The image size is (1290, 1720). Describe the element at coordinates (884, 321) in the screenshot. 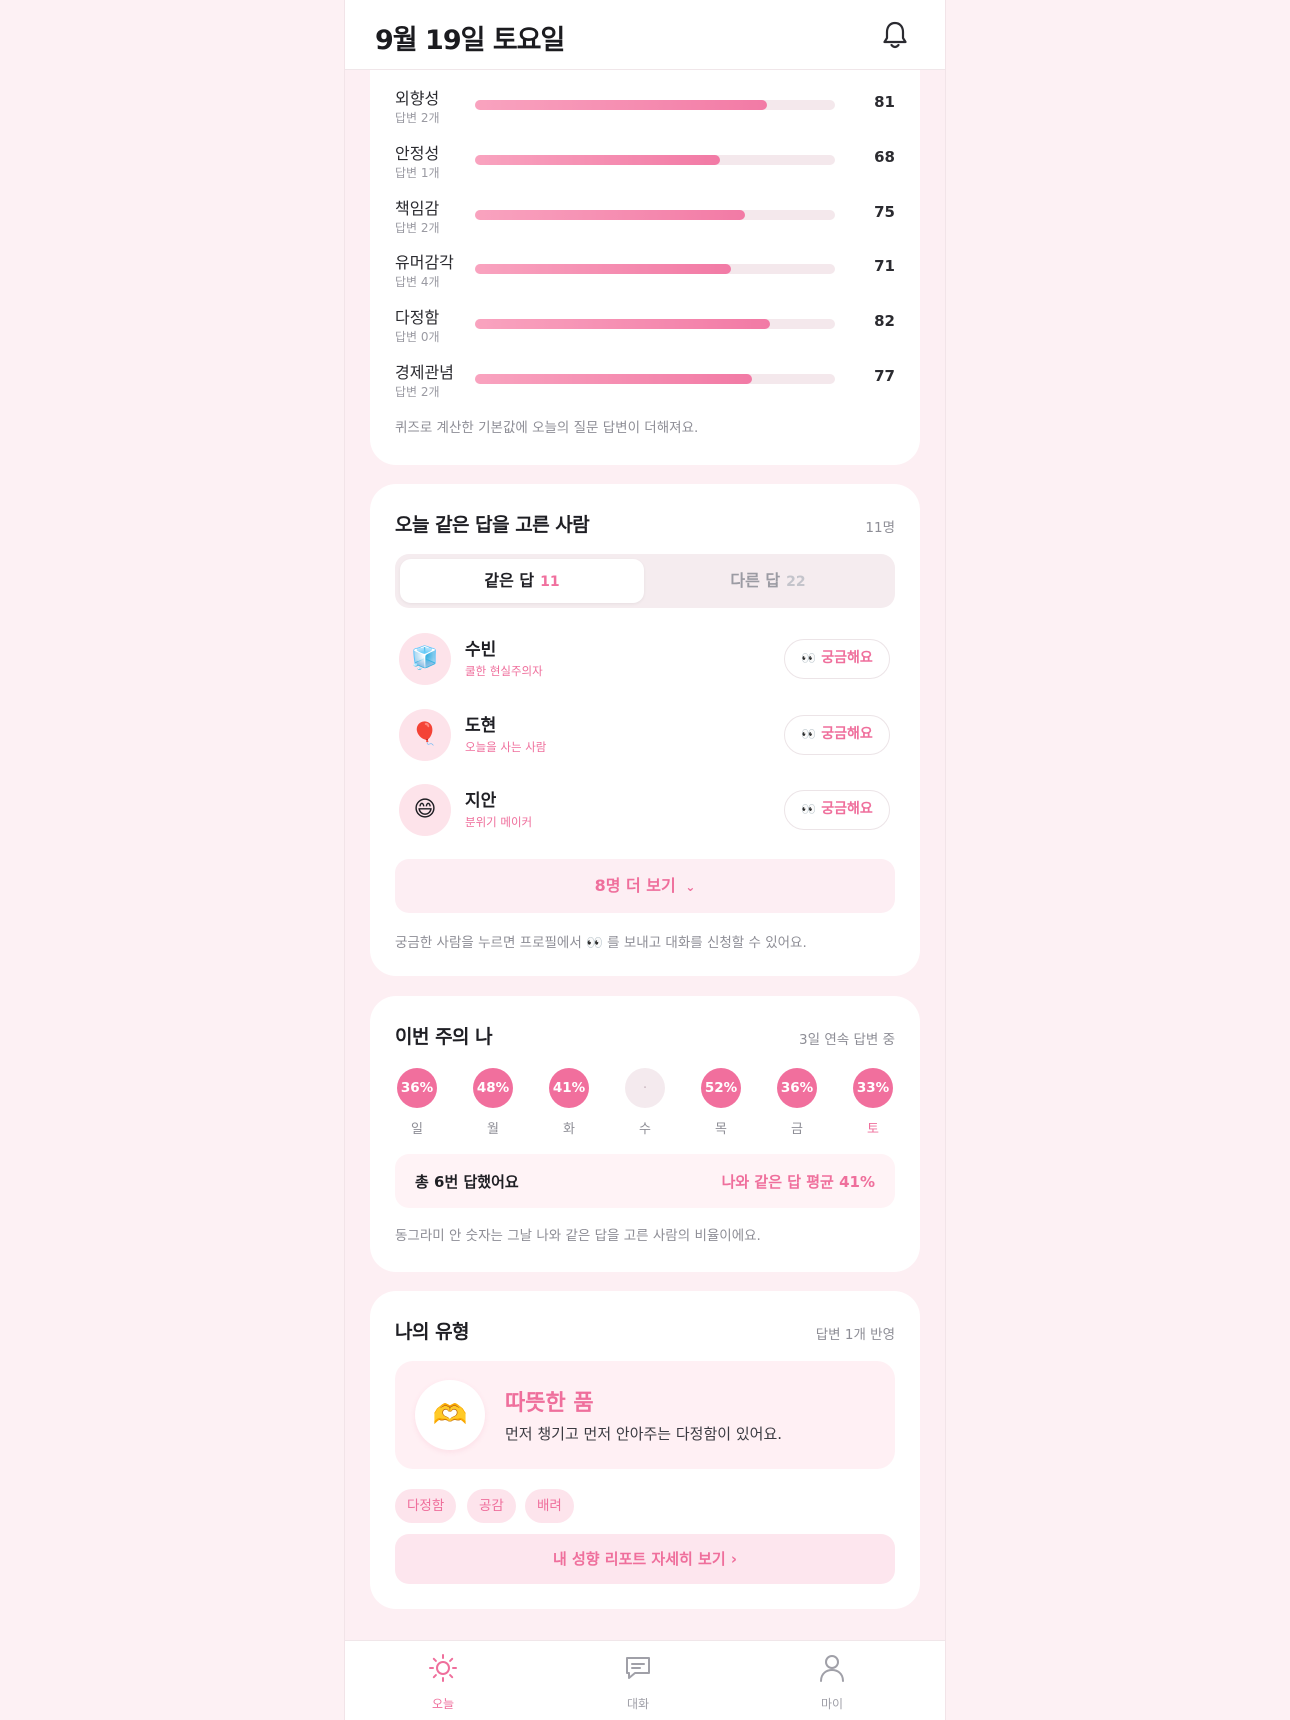

I see `trait-value: 82` at that location.